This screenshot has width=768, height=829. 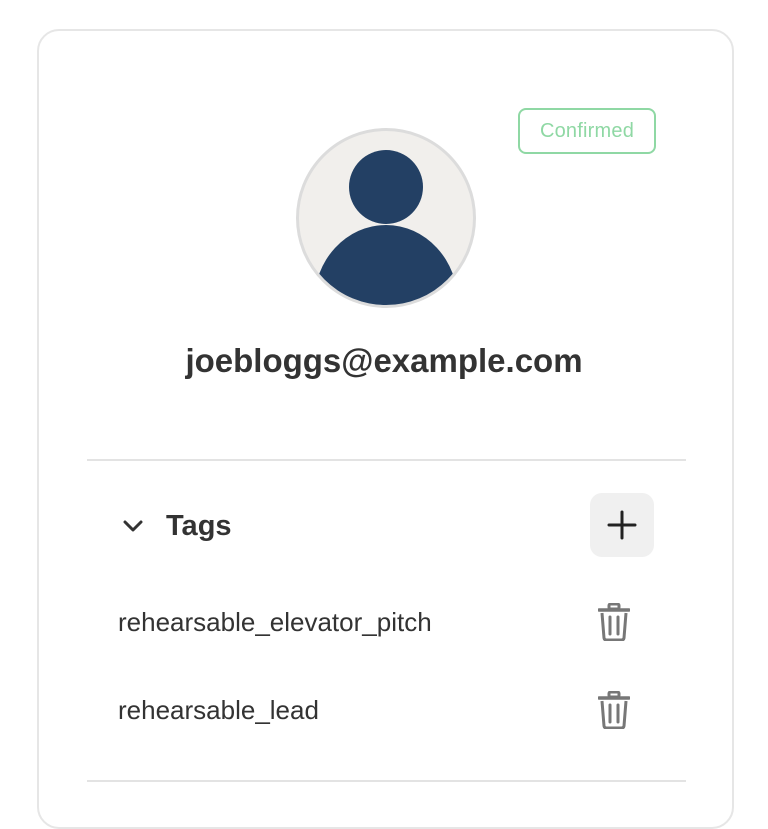 I want to click on tag-item: rehearsable_elevator_pitch, so click(x=378, y=622).